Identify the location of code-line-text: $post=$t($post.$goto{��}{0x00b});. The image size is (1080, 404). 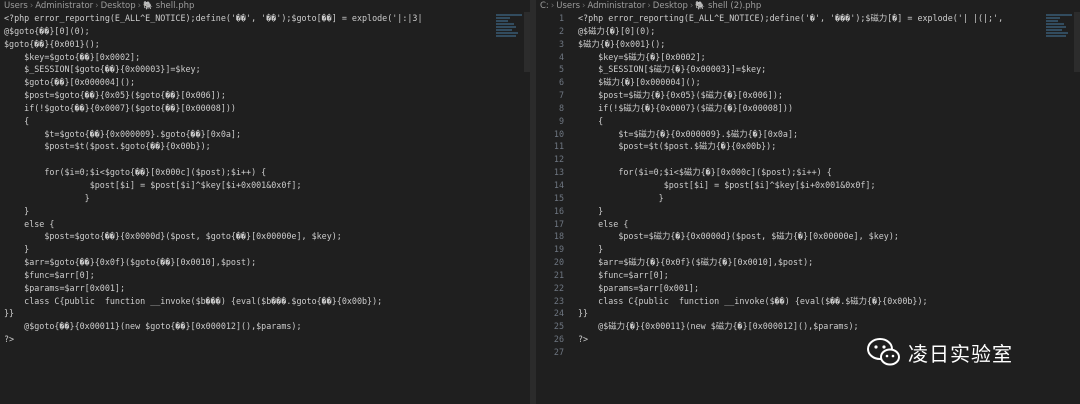
(107, 146).